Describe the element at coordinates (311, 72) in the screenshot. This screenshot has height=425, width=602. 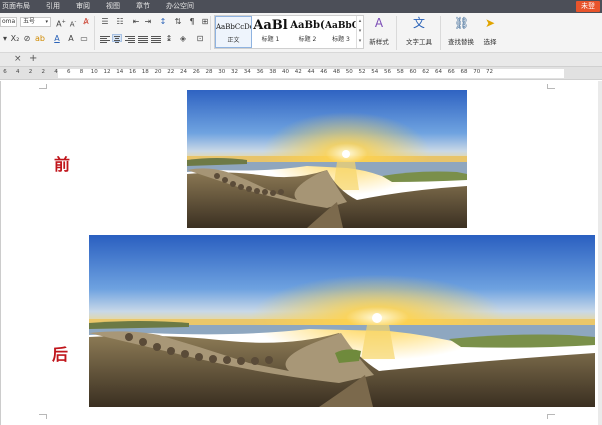
I see `ruler-number: 44` at that location.